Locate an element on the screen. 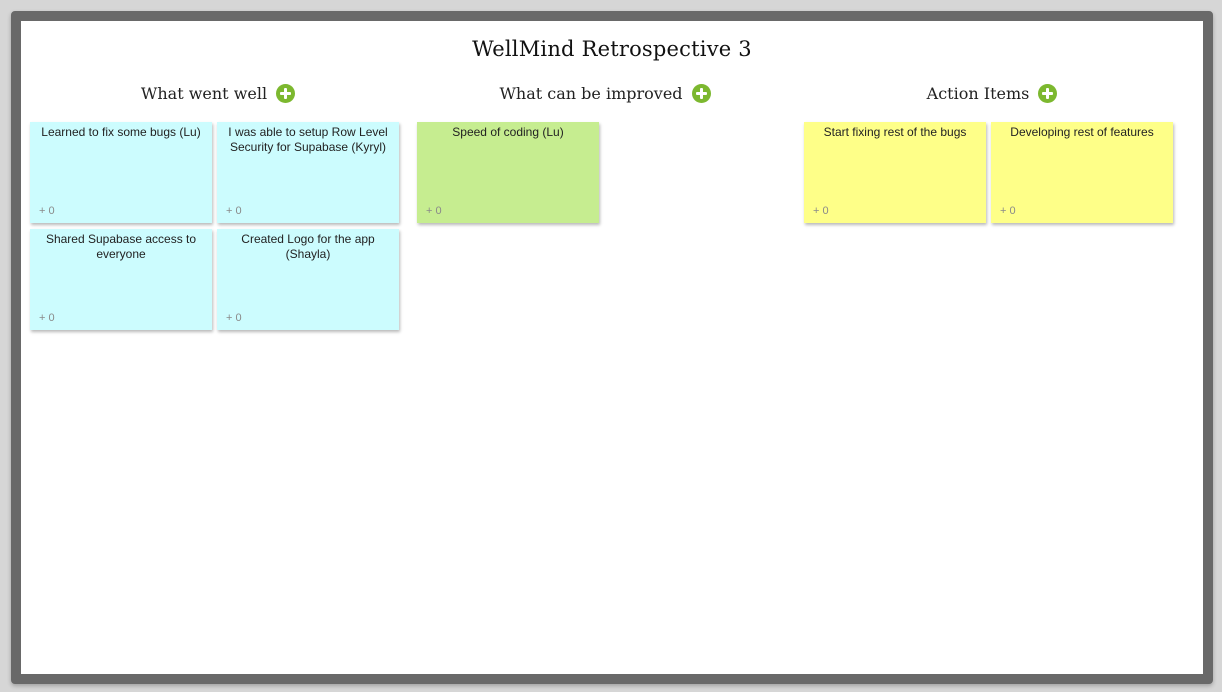 This screenshot has height=692, width=1222. sticky-note: Shared Supabase access to everyone + 0 is located at coordinates (121, 279).